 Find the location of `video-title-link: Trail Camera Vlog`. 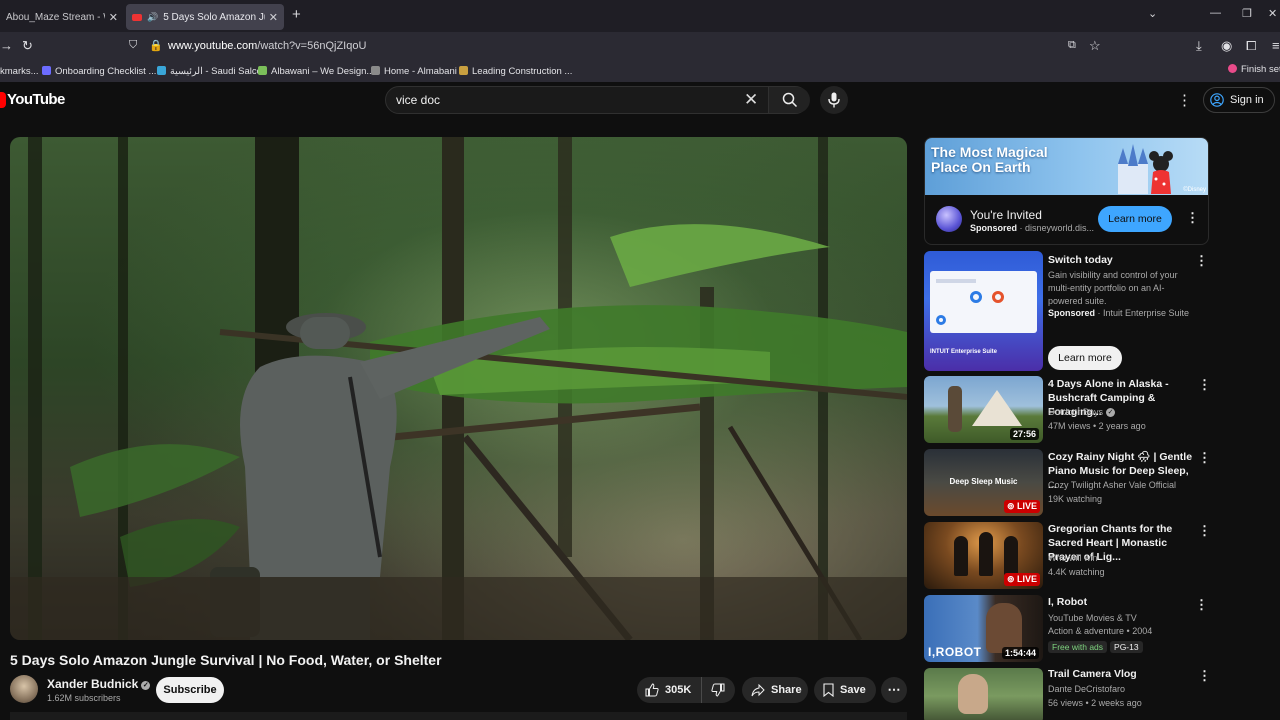

video-title-link: Trail Camera Vlog is located at coordinates (1122, 674).